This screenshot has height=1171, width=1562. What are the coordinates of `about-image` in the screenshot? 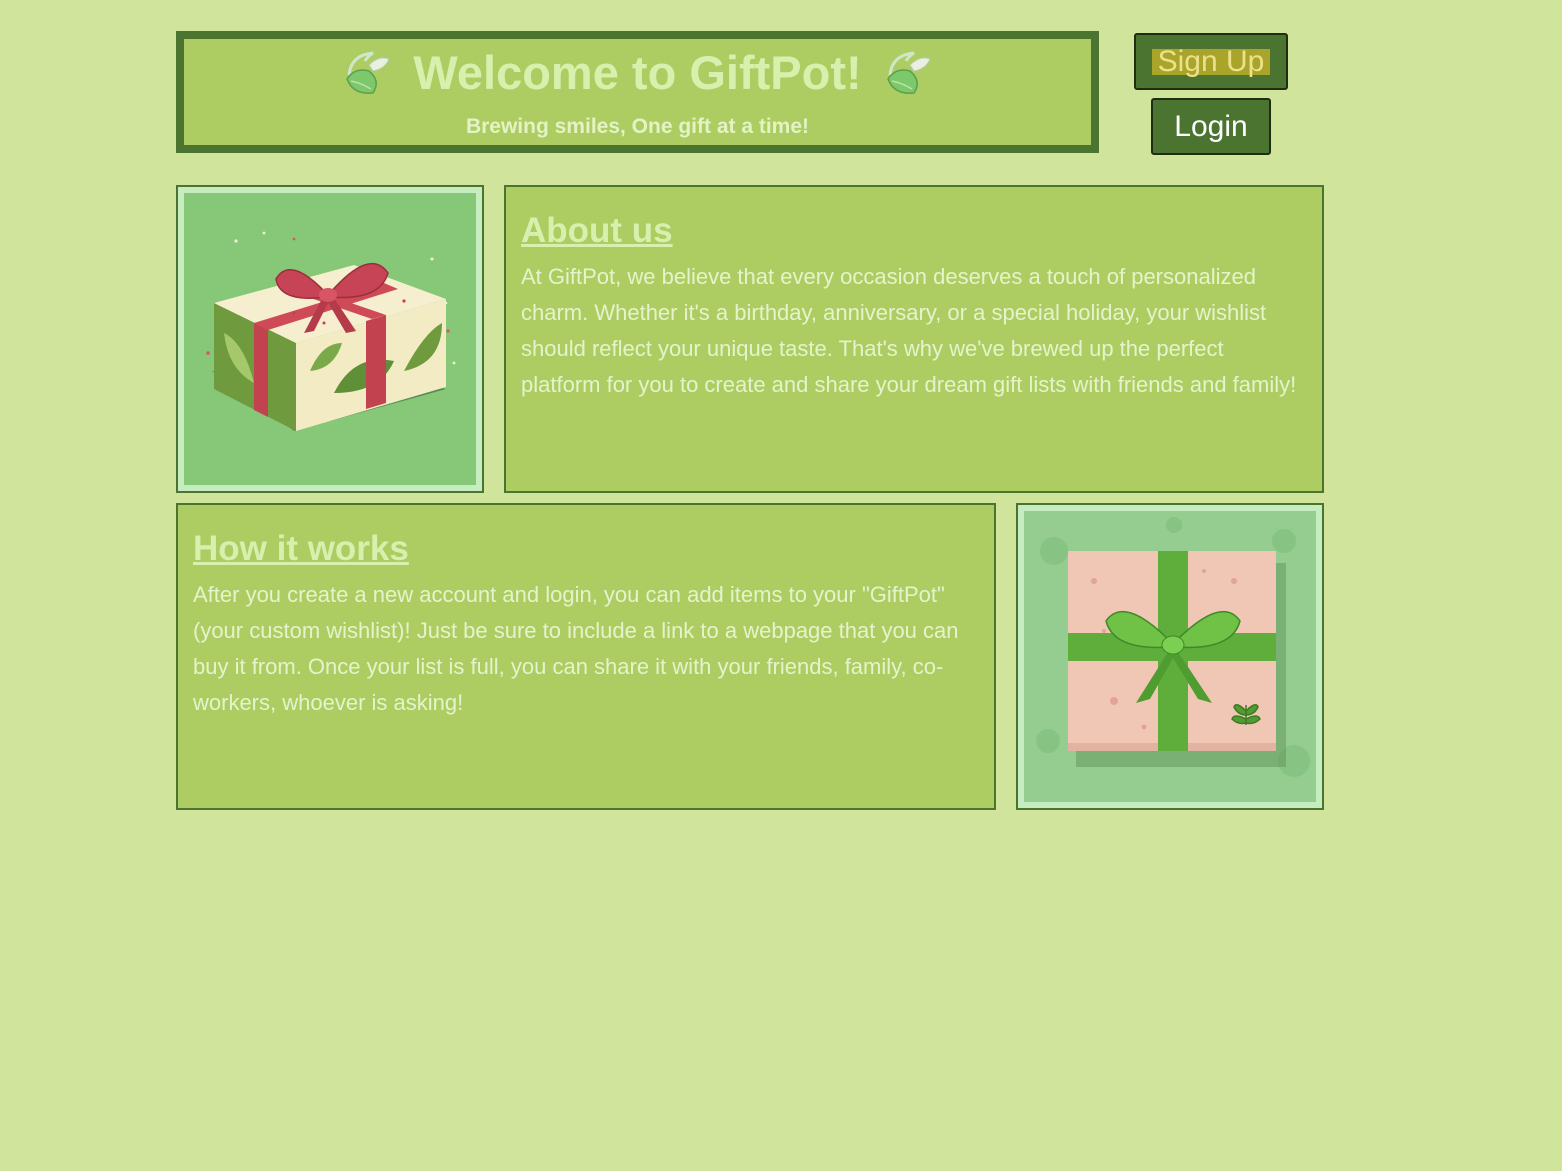 It's located at (330, 339).